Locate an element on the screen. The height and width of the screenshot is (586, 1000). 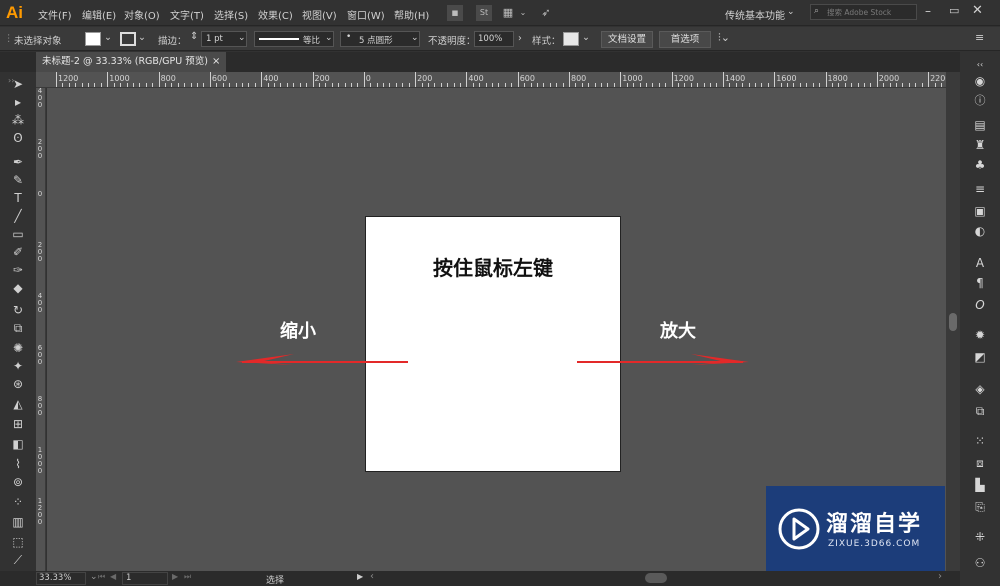
column-graph-tool-icon: ▥ is located at coordinates (18, 522).